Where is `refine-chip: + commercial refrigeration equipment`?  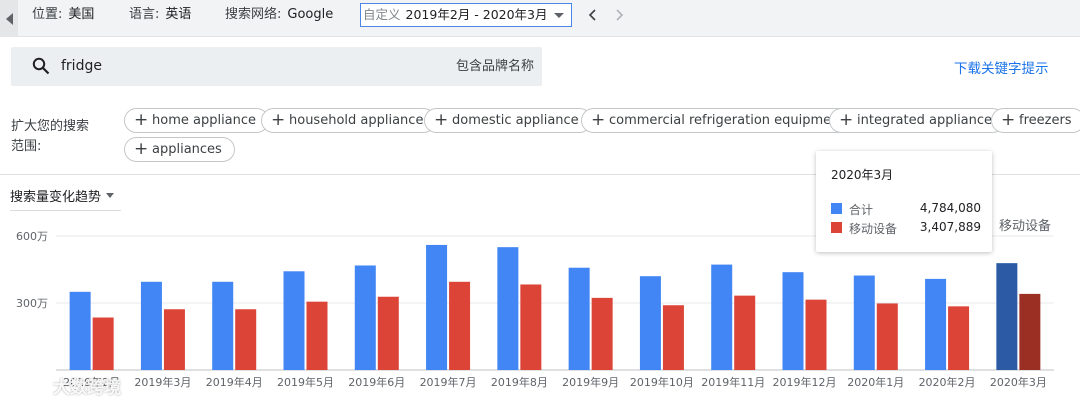 refine-chip: + commercial refrigeration equipment is located at coordinates (719, 120).